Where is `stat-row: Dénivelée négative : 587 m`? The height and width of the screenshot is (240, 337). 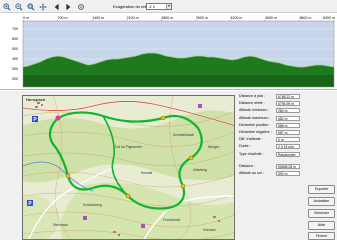
stat-row: Dénivelée négative : 587 m is located at coordinates (270, 133).